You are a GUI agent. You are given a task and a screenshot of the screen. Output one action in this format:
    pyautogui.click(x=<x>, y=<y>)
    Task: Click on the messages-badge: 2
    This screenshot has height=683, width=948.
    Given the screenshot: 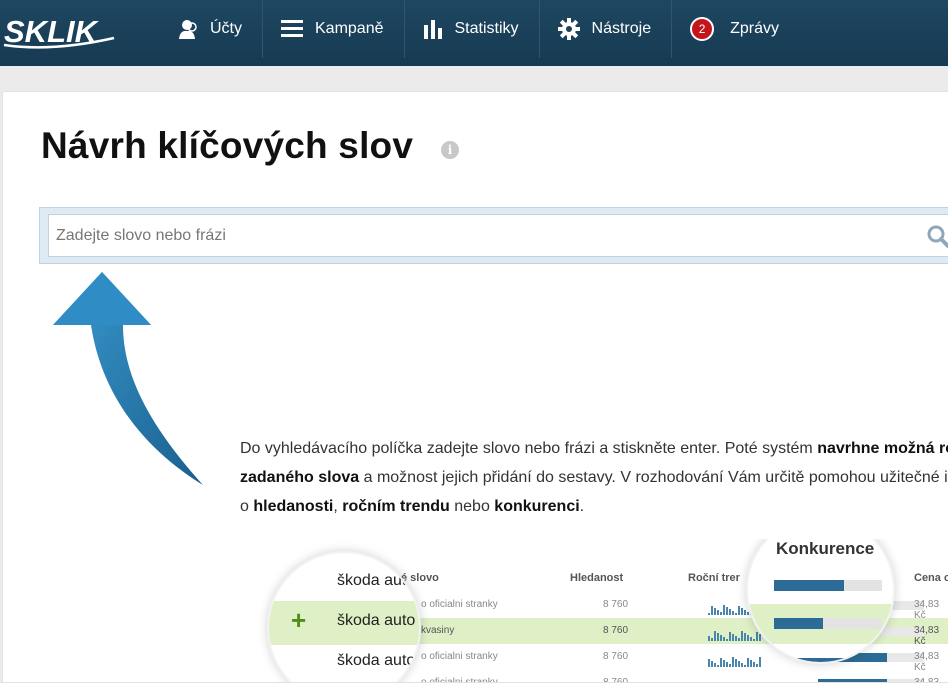 What is the action you would take?
    pyautogui.click(x=702, y=29)
    